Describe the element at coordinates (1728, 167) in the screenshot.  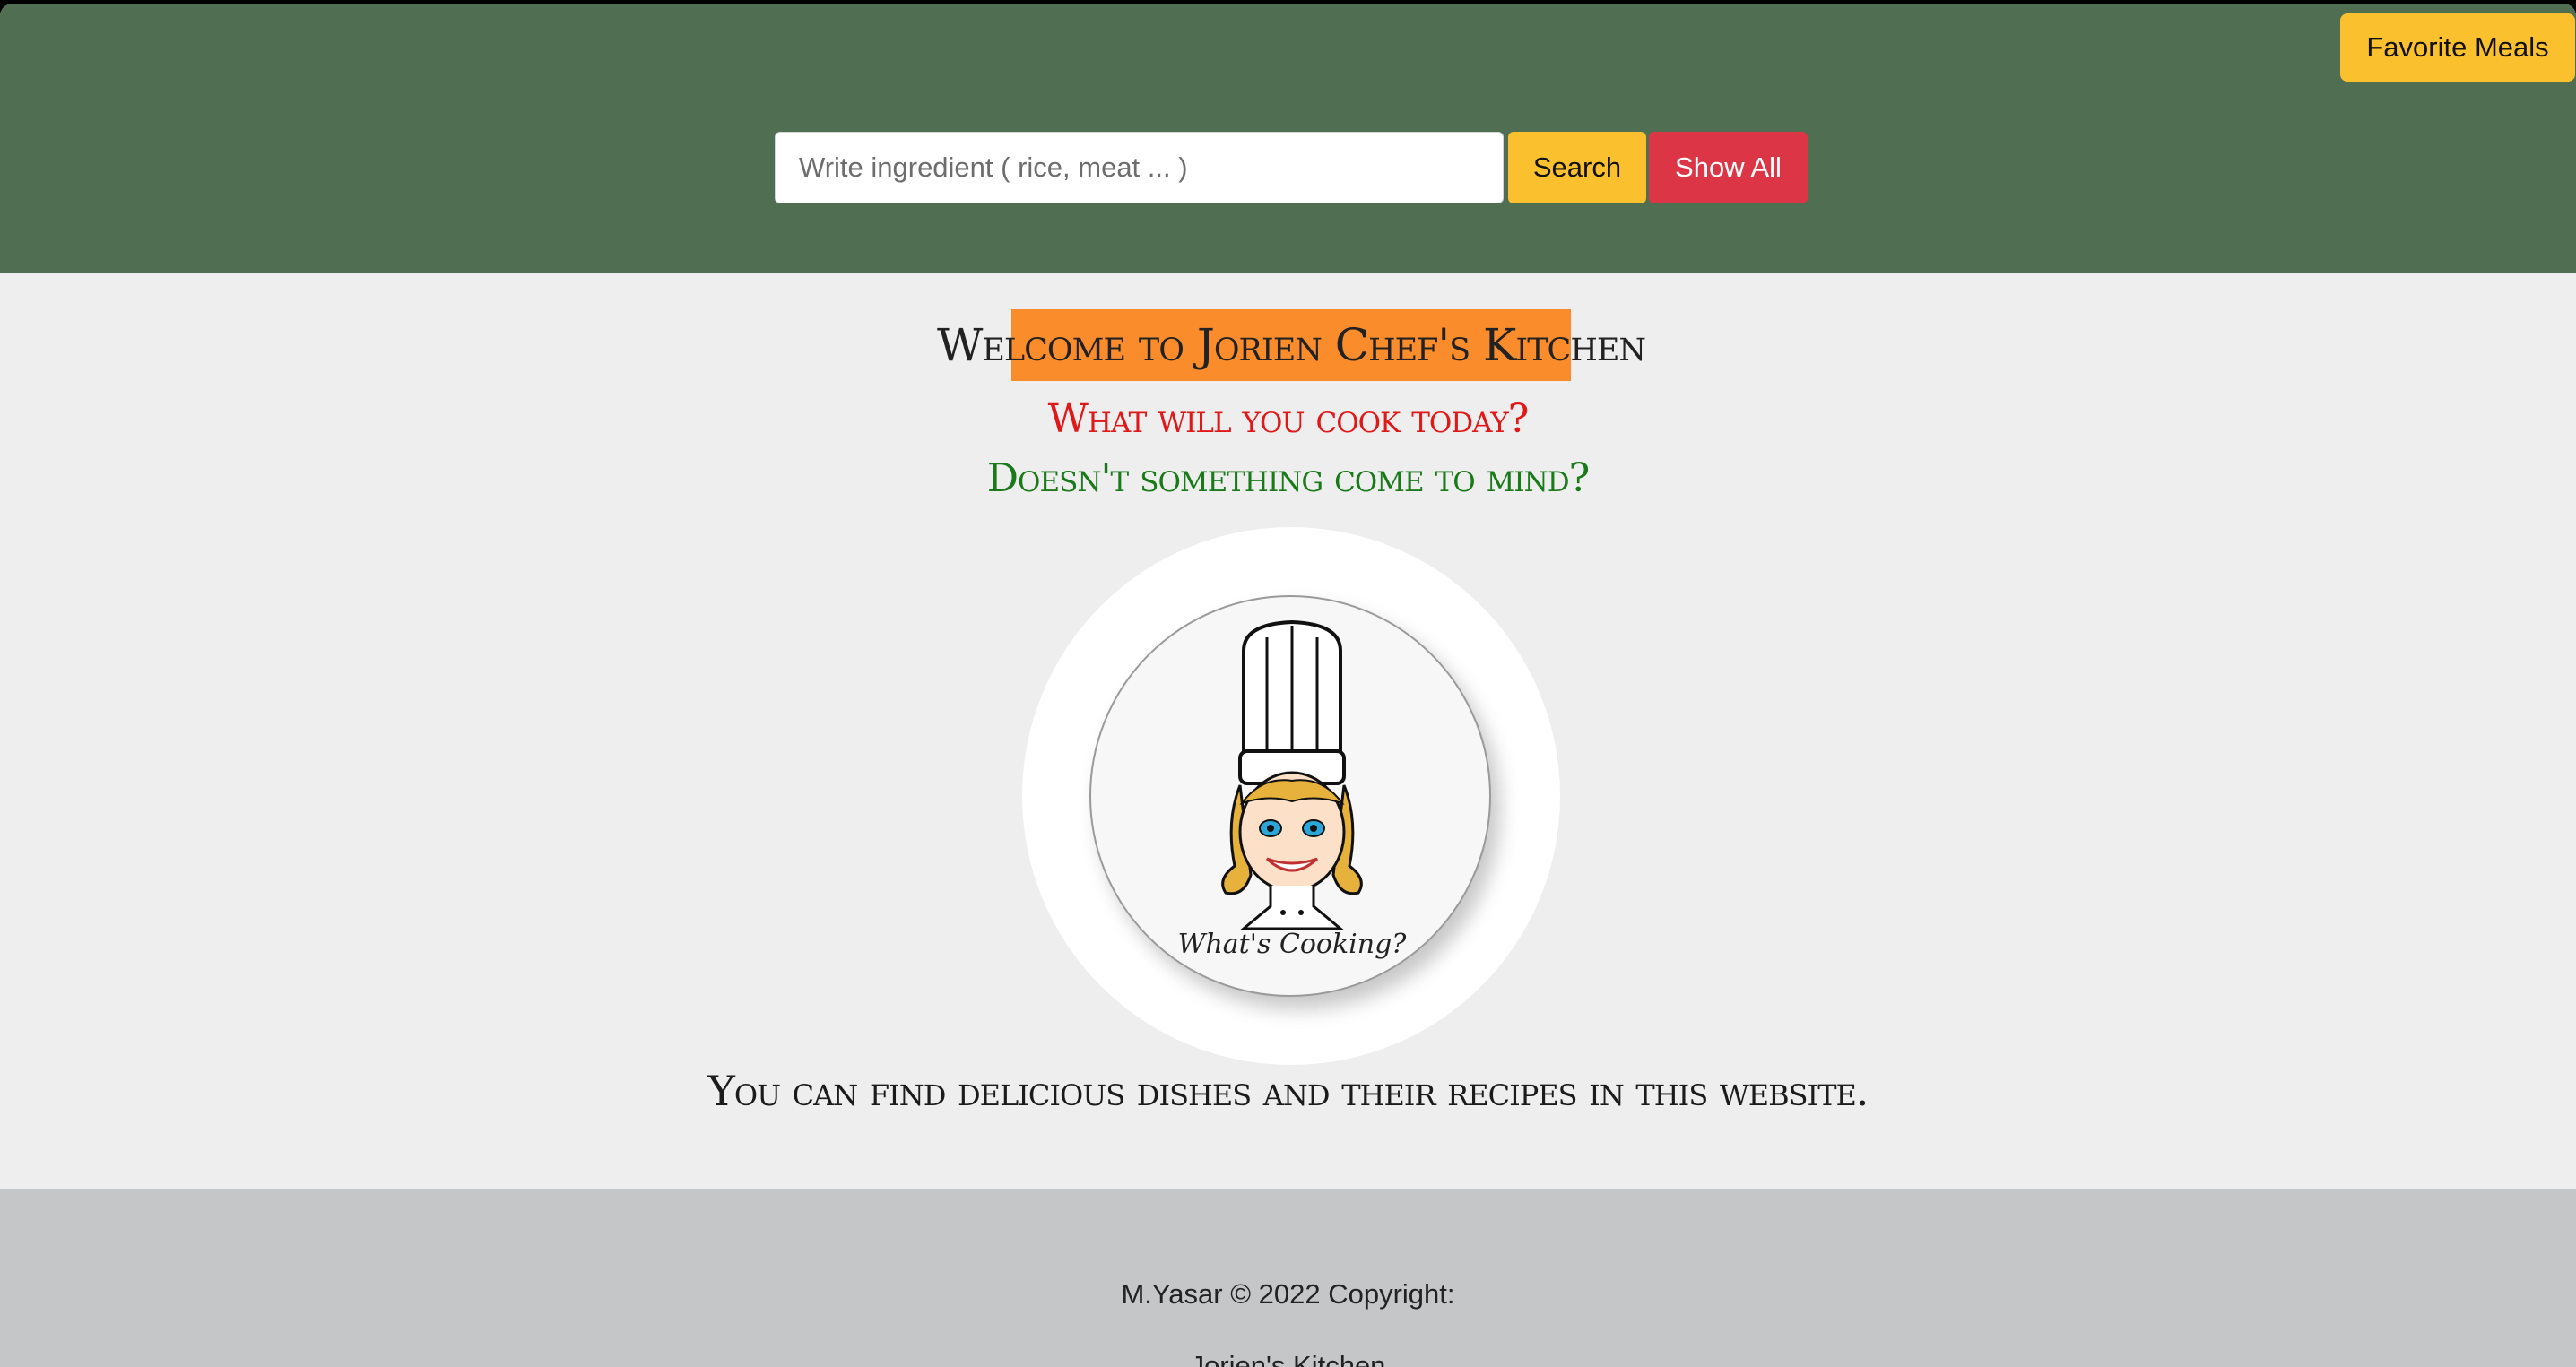
I see `show-all-button: Show All` at that location.